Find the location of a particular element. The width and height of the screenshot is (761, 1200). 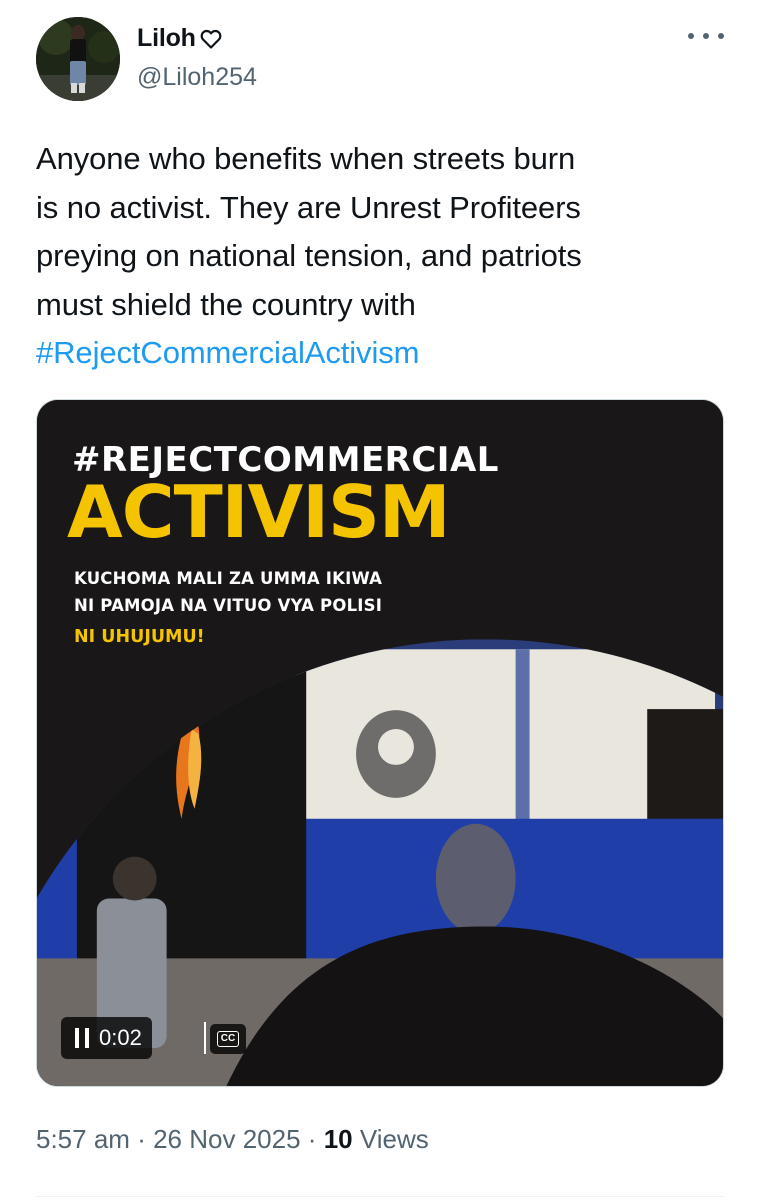

pause-icon is located at coordinates (82, 1038).